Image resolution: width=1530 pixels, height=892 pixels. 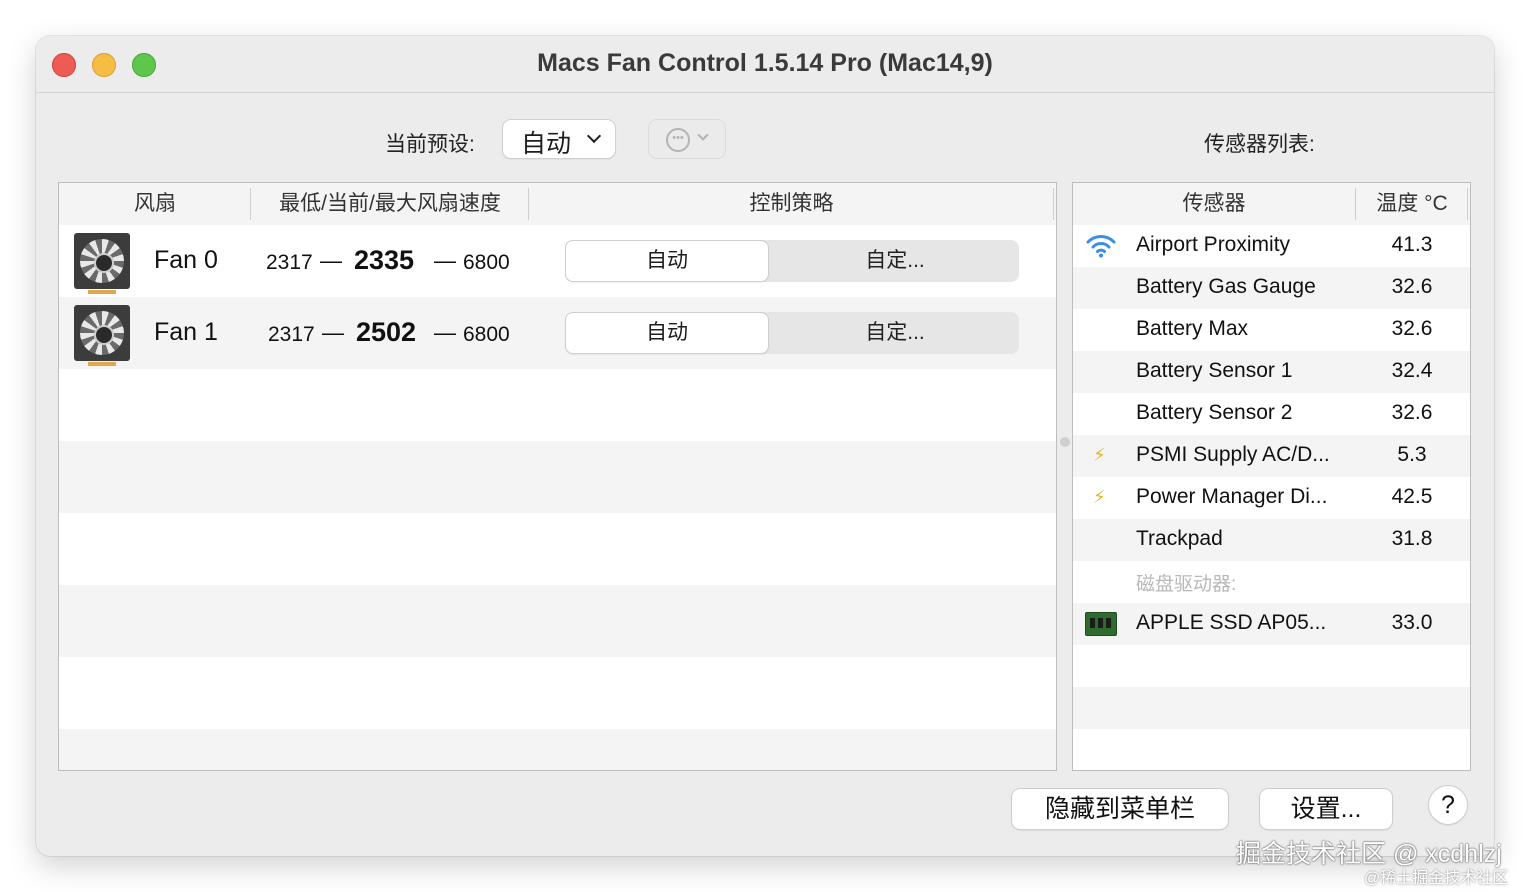 I want to click on column-header-control: 控制策略, so click(x=791, y=204).